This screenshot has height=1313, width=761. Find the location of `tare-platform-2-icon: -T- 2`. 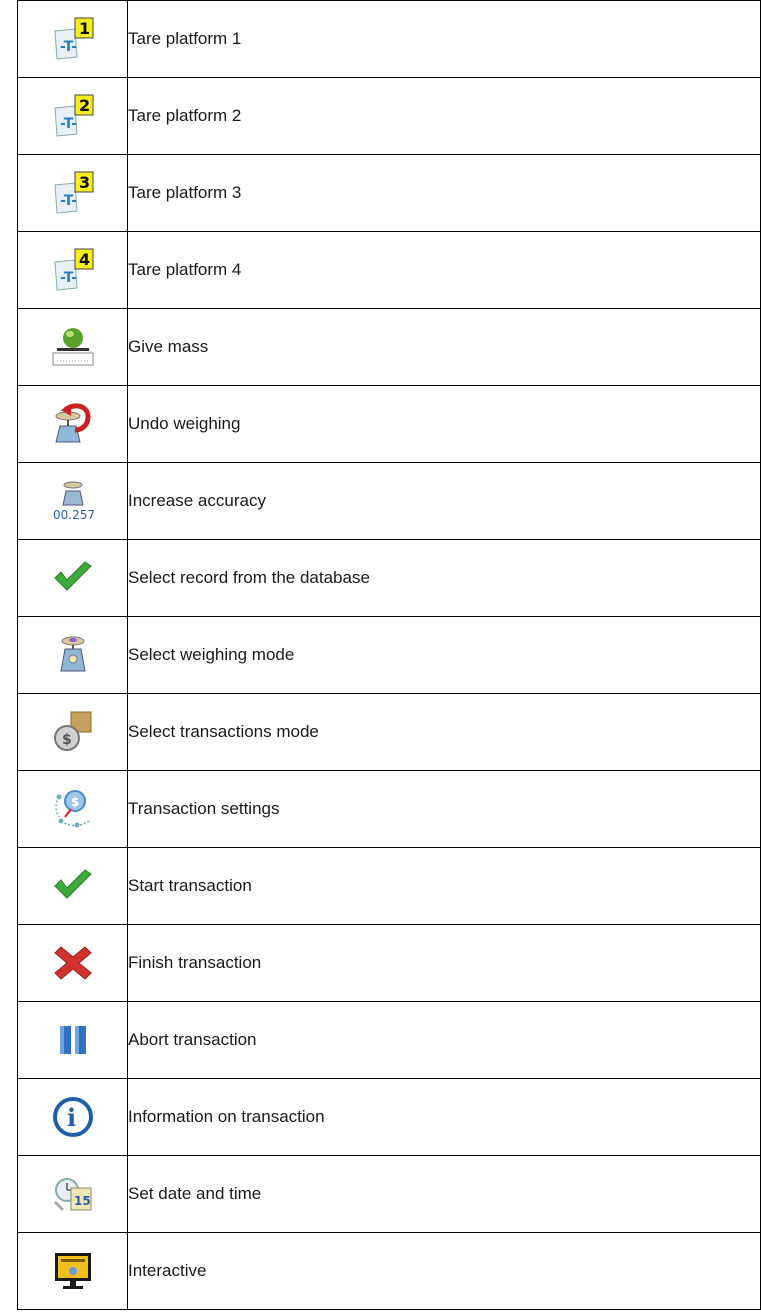

tare-platform-2-icon: -T- 2 is located at coordinates (73, 116).